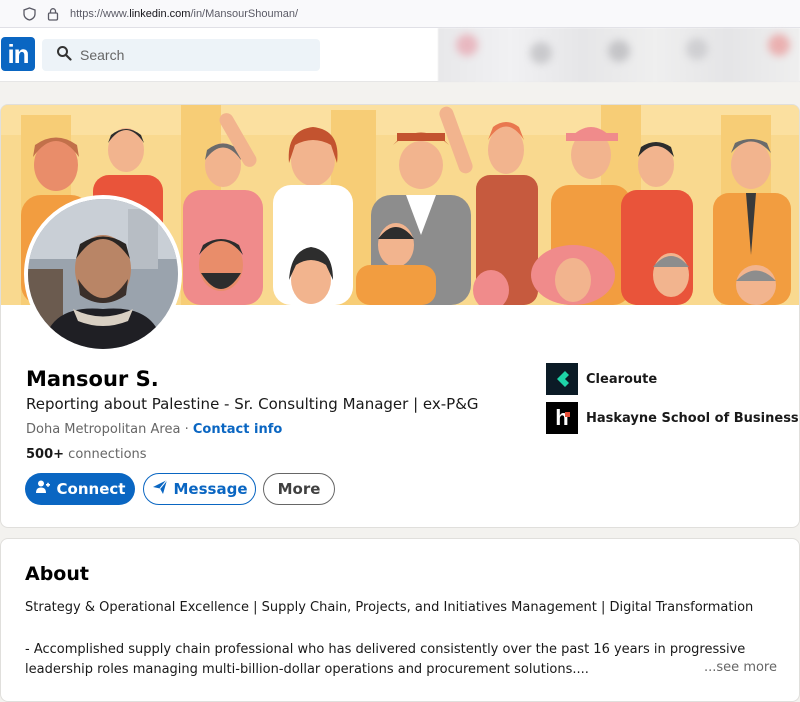 This screenshot has height=702, width=800. What do you see at coordinates (740, 667) in the screenshot?
I see `see-more-link: ...see more` at bounding box center [740, 667].